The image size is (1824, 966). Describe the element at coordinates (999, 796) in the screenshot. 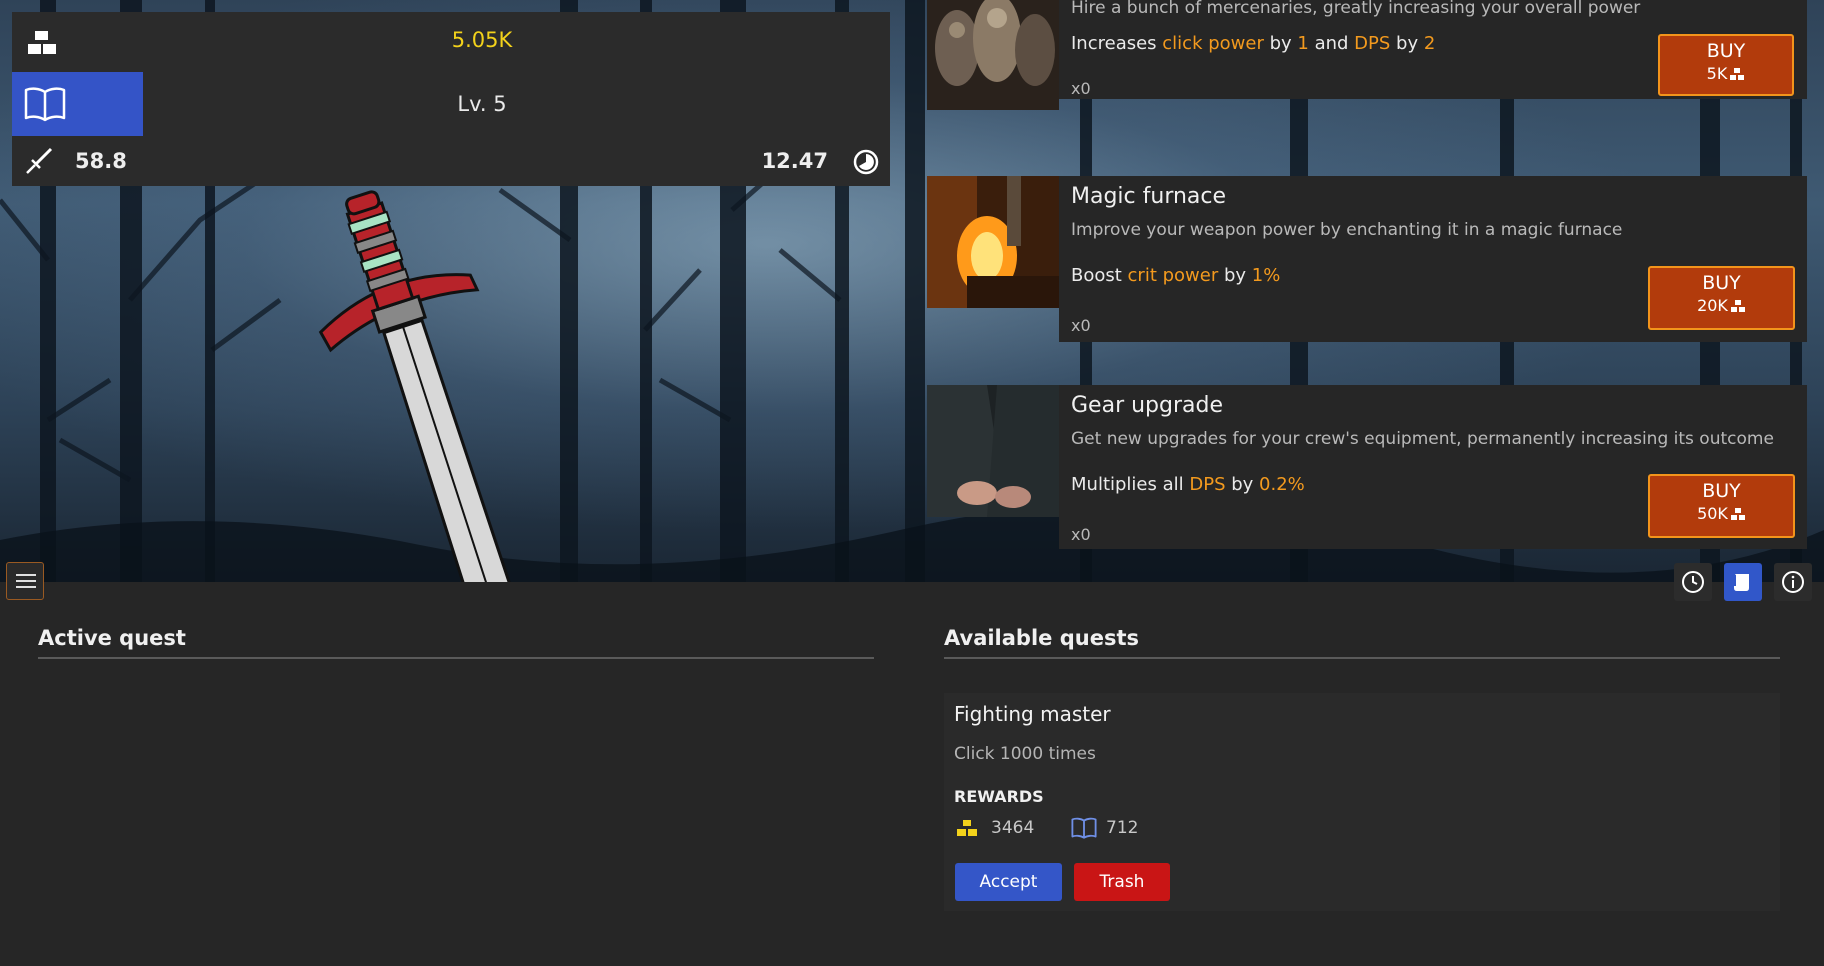

I see `rewards-label: REWARDS` at that location.